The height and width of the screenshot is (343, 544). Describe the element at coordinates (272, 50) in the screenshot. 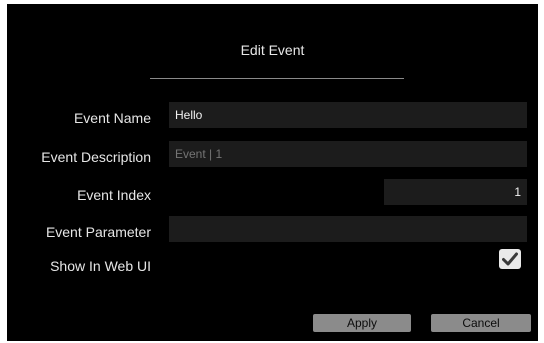

I see `dialog-title: Edit Event` at that location.